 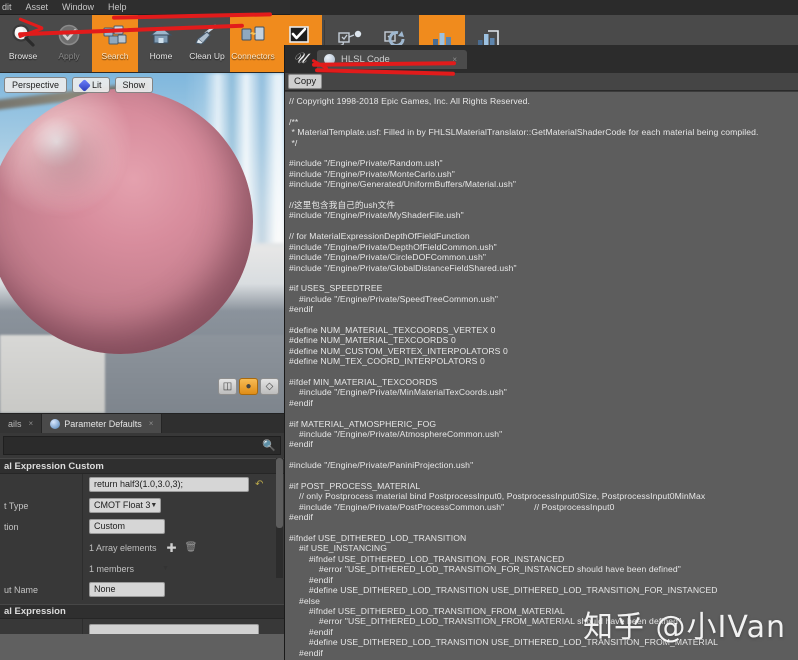 I want to click on output-type-select: CMOT Float 3 ▼, so click(x=125, y=505).